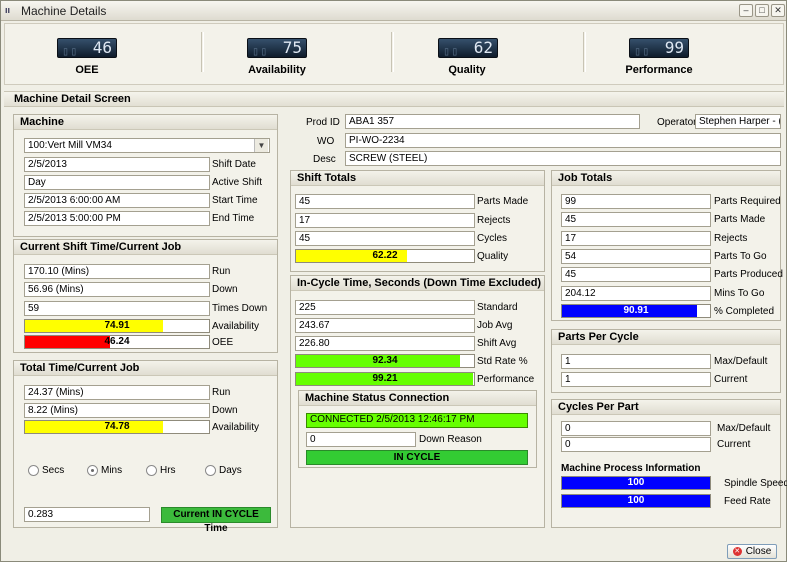 This screenshot has height=562, width=787. Describe the element at coordinates (636, 379) in the screenshot. I see `ppc-current-field: 1` at that location.